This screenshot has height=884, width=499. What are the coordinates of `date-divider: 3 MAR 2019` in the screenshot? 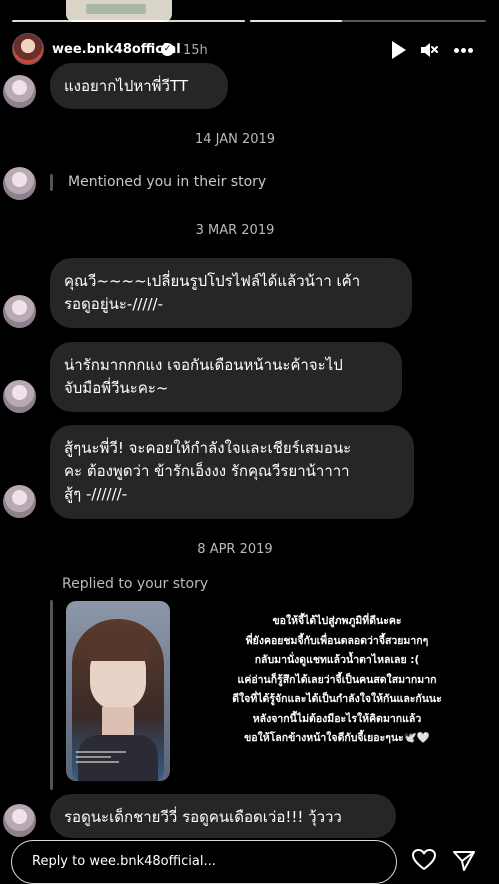 It's located at (235, 230).